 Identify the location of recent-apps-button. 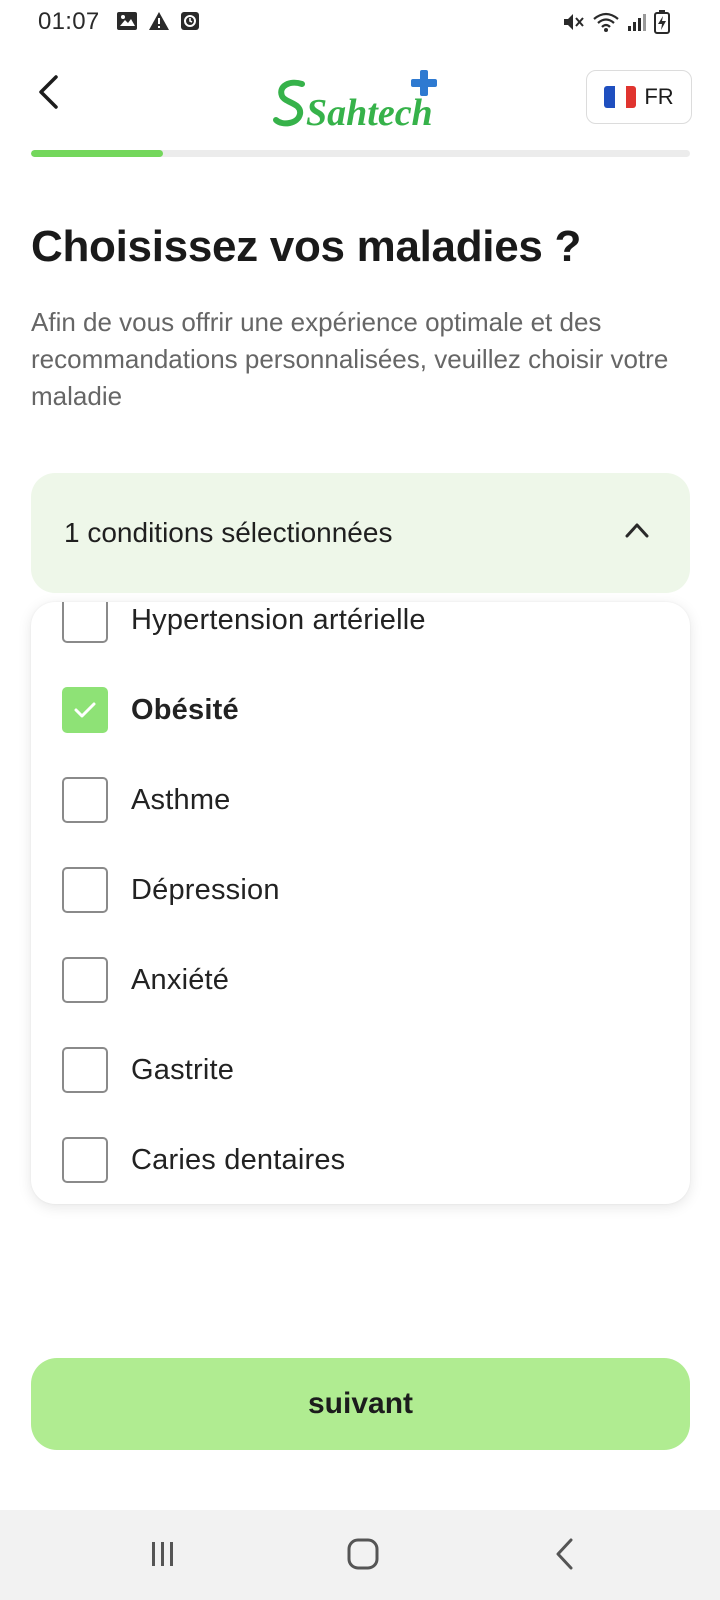
(163, 1556).